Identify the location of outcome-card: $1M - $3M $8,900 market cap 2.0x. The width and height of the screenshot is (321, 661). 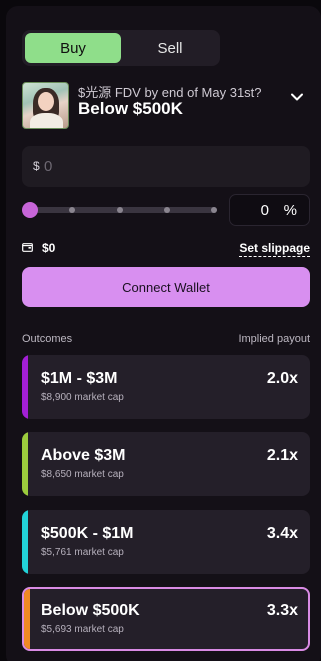
(166, 387).